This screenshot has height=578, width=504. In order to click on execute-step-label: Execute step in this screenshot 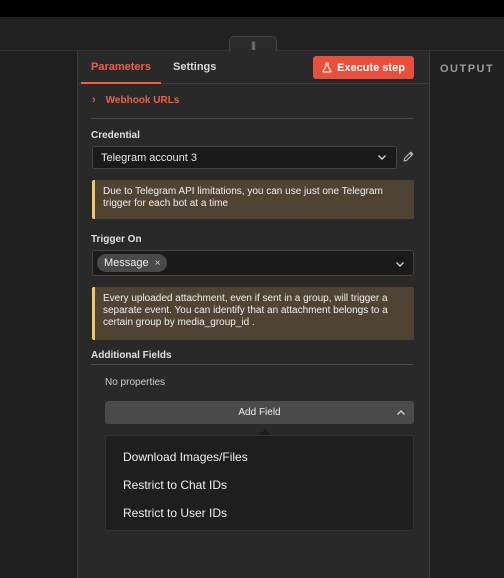, I will do `click(371, 67)`.